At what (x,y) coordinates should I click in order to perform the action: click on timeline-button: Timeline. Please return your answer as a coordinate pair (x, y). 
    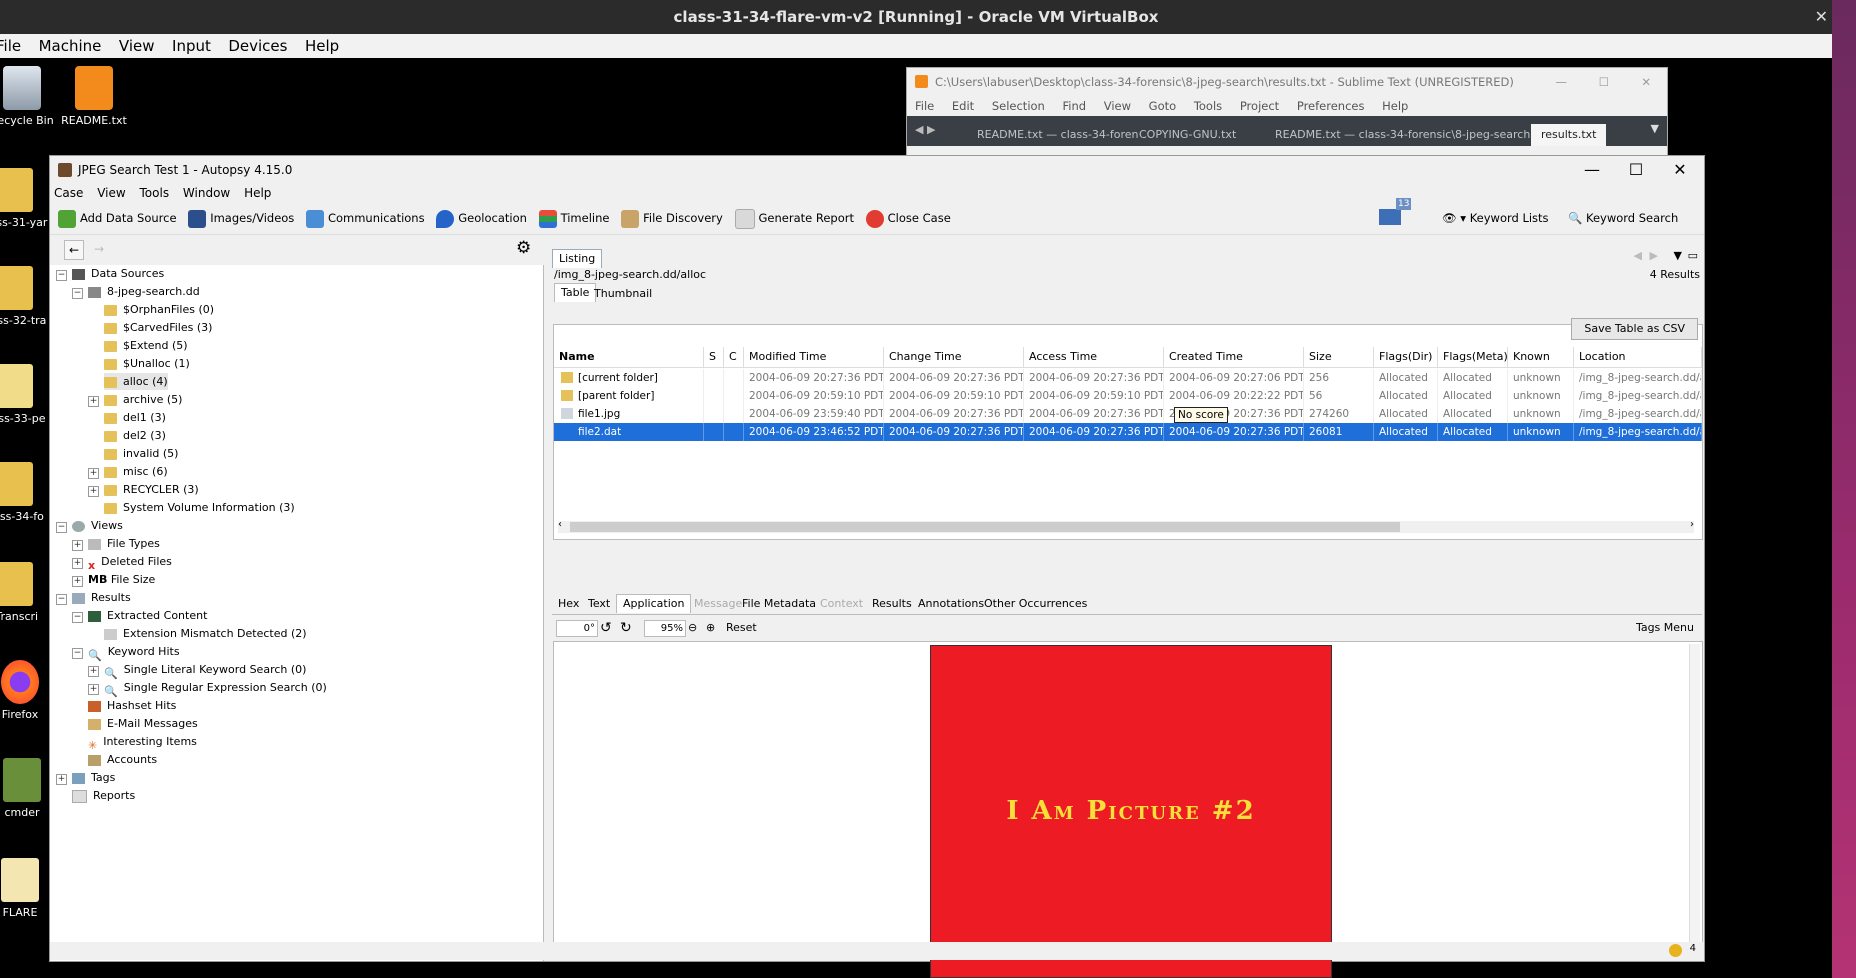
    Looking at the image, I should click on (573, 218).